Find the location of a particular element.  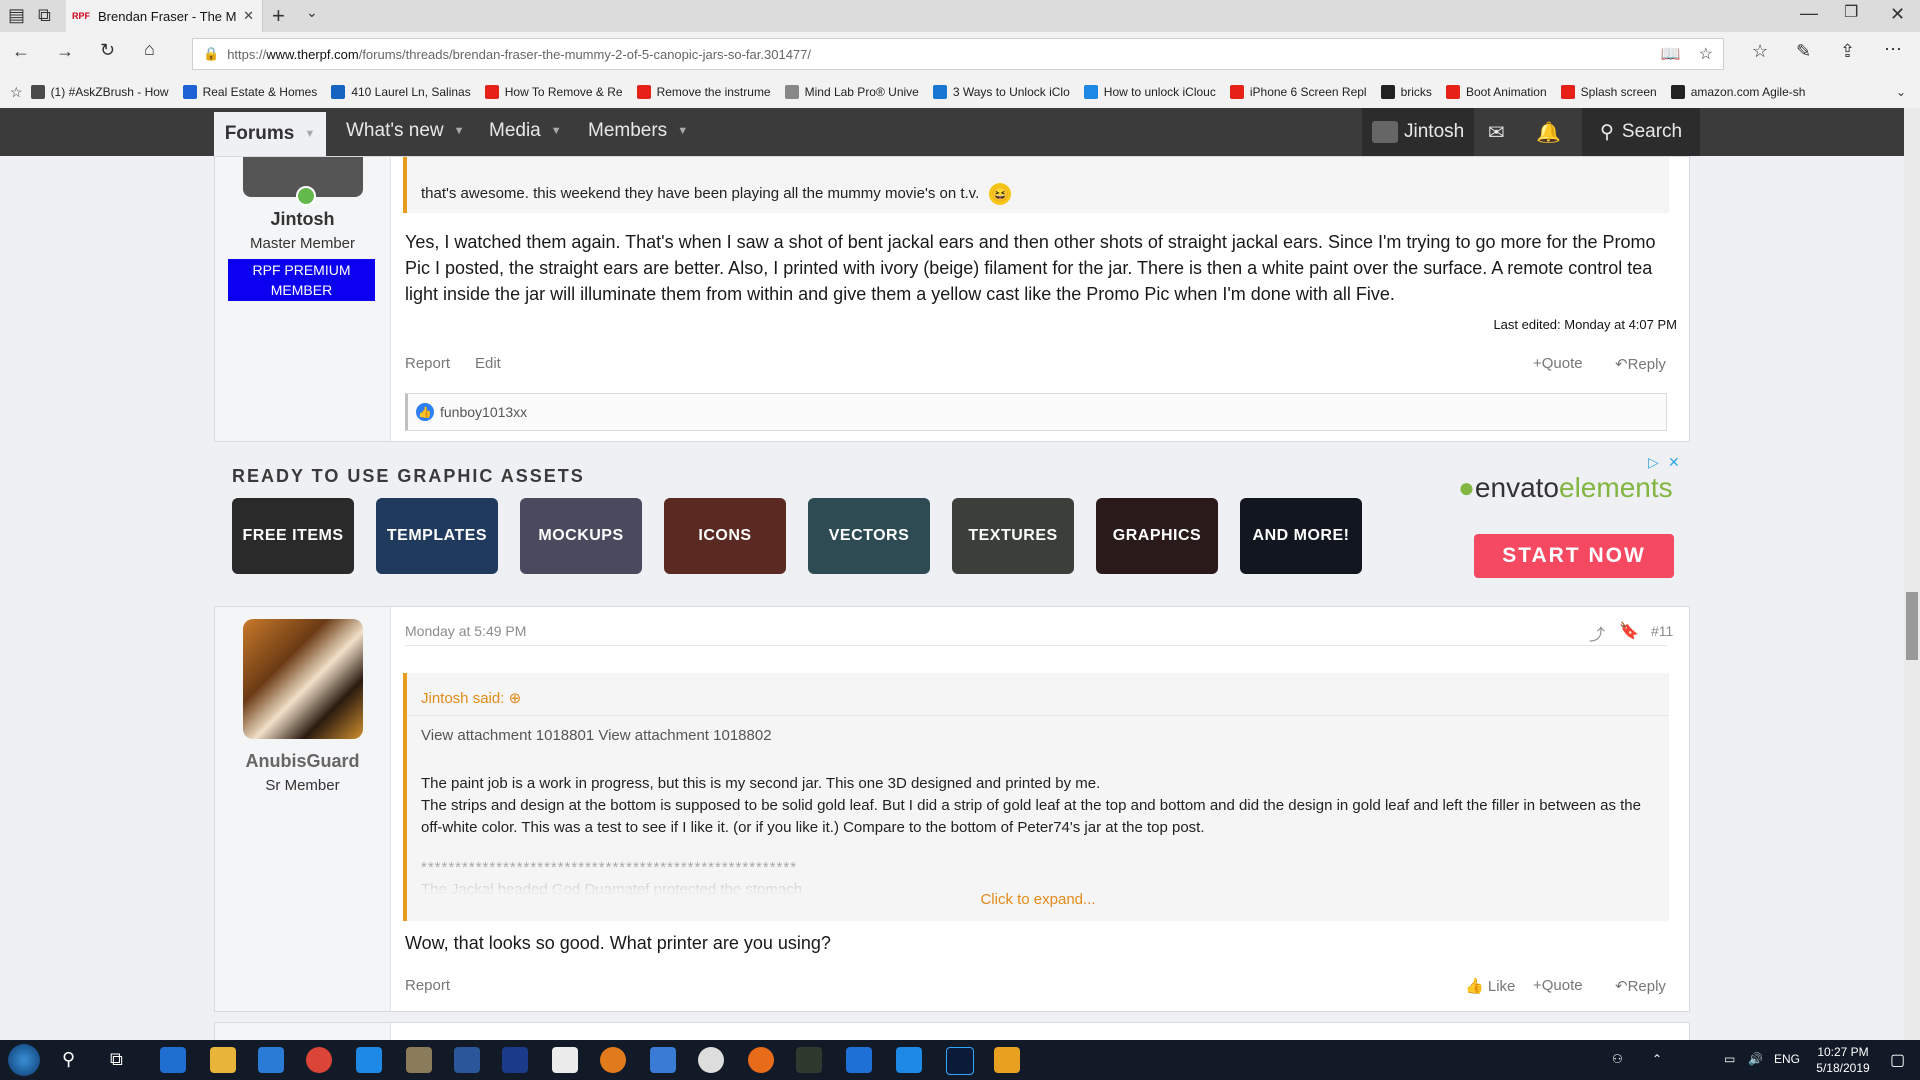

action-center-icon: ▢ is located at coordinates (1897, 1060).